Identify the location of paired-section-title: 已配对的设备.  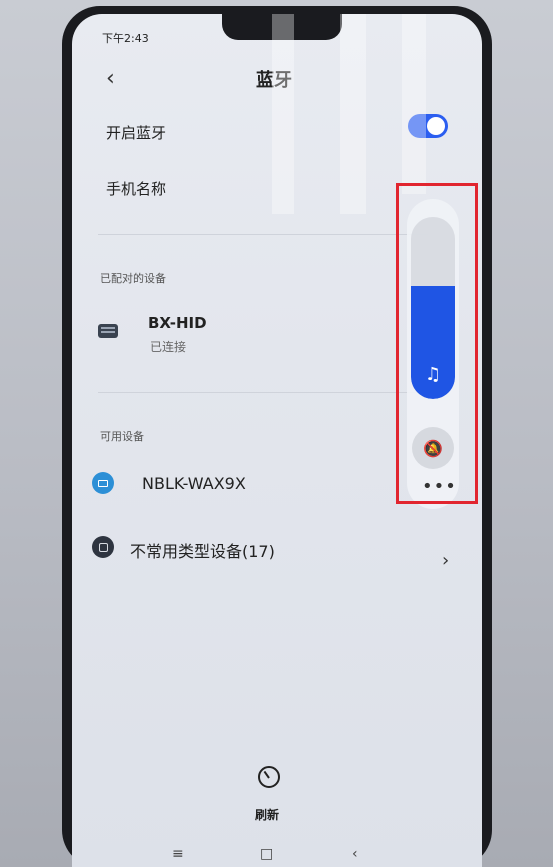
(133, 278).